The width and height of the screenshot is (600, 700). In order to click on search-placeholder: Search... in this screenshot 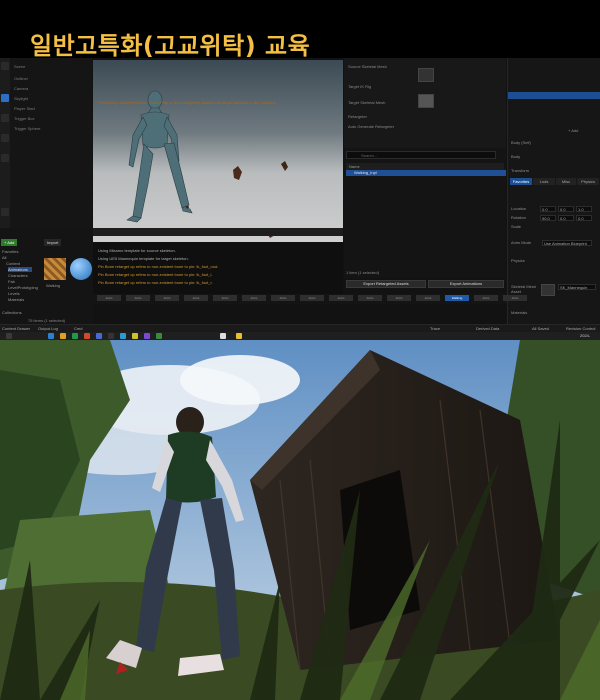, I will do `click(369, 155)`.